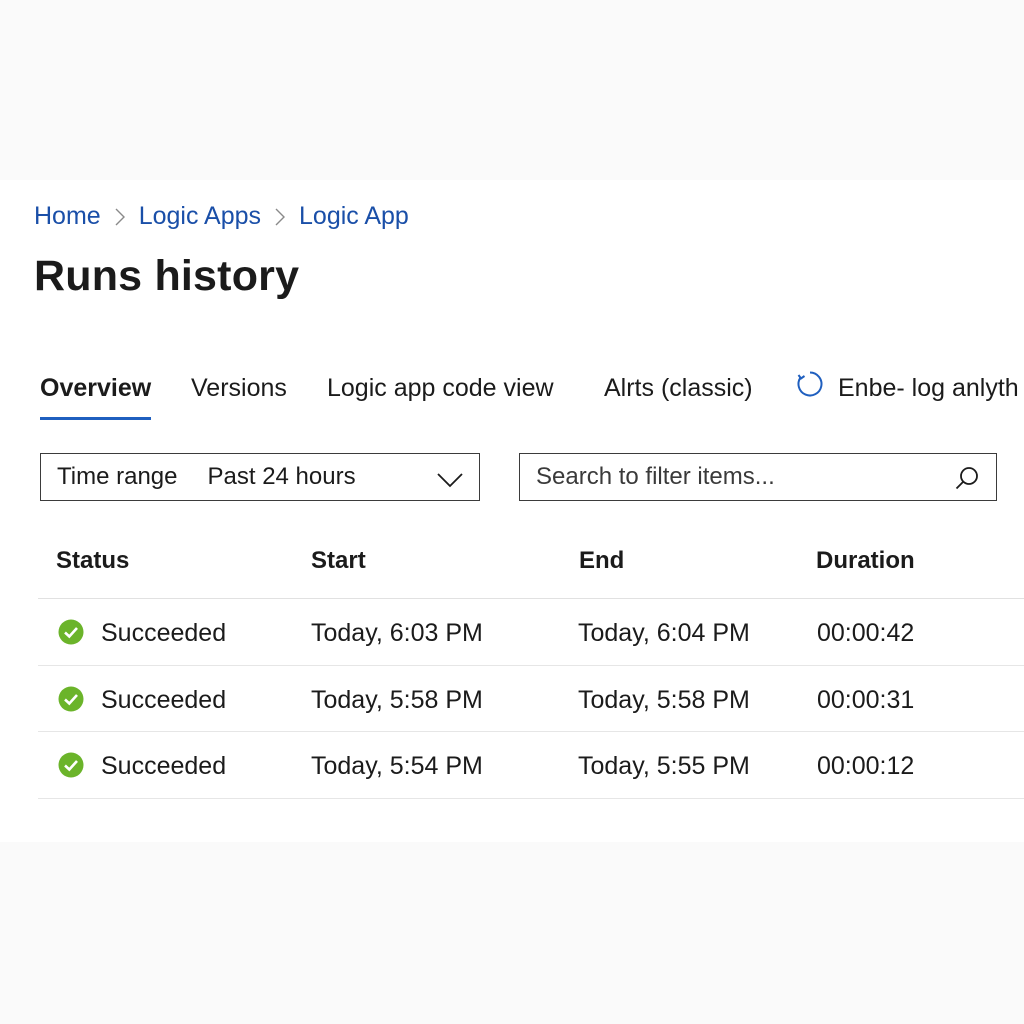 The height and width of the screenshot is (1024, 1024). I want to click on search-icon, so click(967, 480).